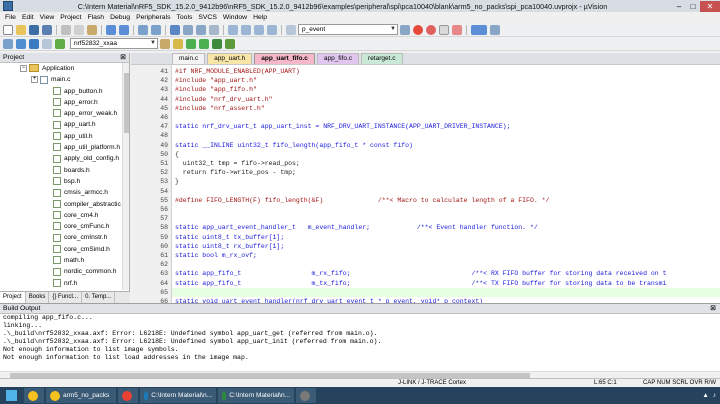 Image resolution: width=720 pixels, height=404 pixels. What do you see at coordinates (189, 58) in the screenshot?
I see `editor-tab-main-c: main.c` at bounding box center [189, 58].